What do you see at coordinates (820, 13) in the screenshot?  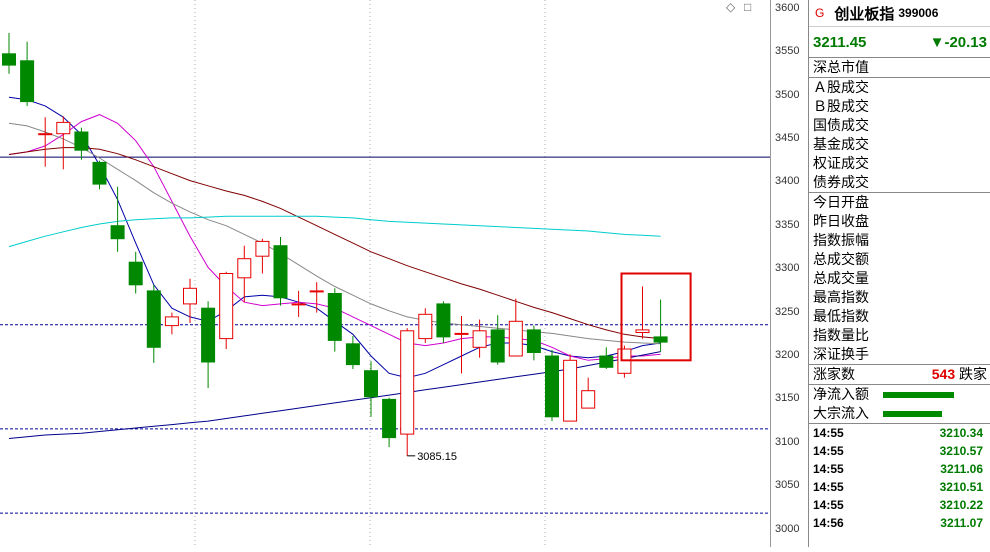 I see `market-flag: G` at bounding box center [820, 13].